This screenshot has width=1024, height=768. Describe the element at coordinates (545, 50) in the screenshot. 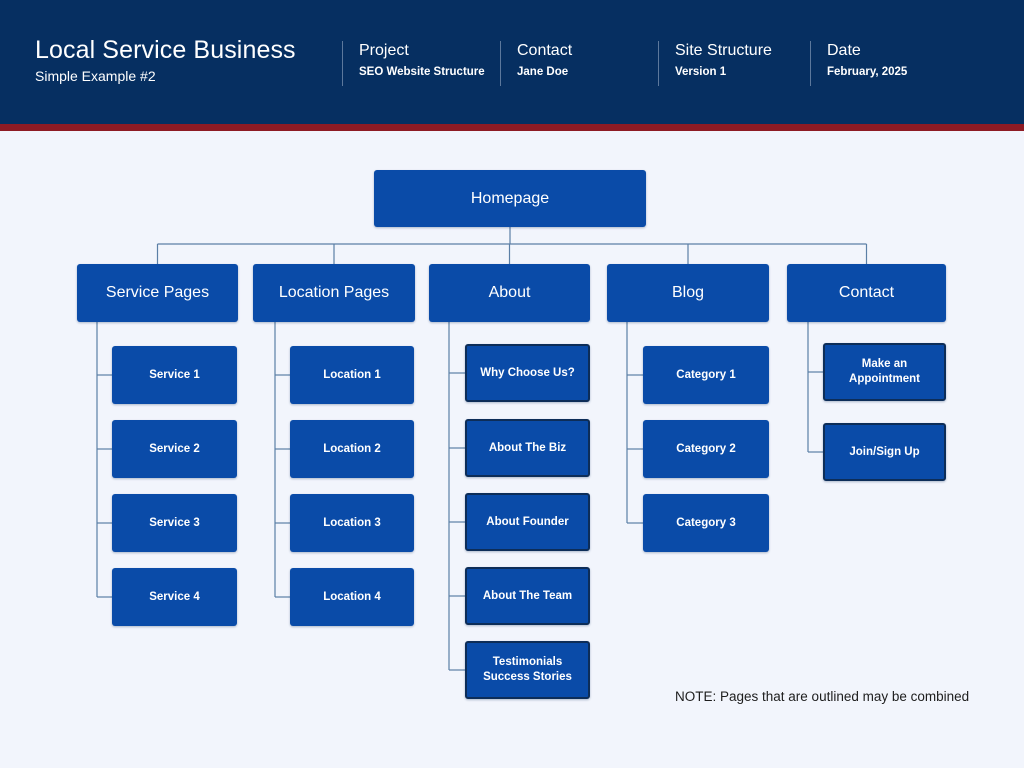

I see `meta-contact-label: Contact` at that location.